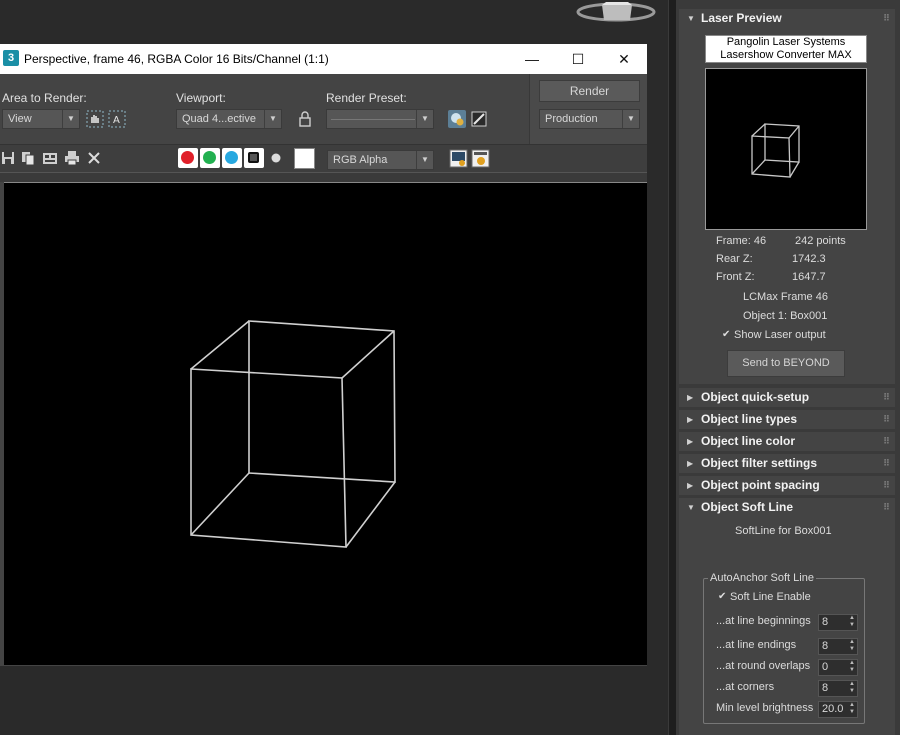 This screenshot has height=735, width=900. What do you see at coordinates (50, 158) in the screenshot?
I see `clone-frame-icon` at bounding box center [50, 158].